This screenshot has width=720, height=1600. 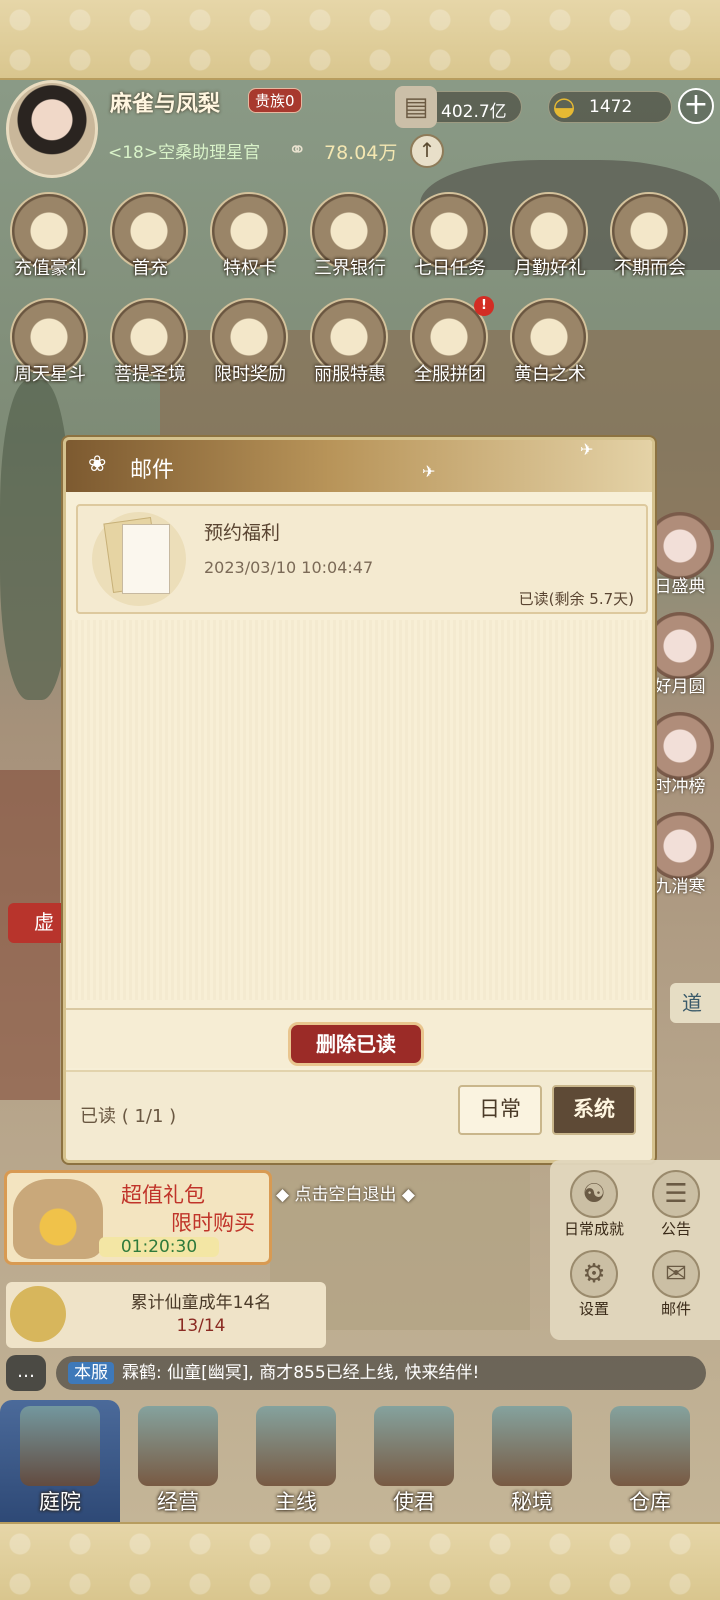 What do you see at coordinates (350, 348) in the screenshot?
I see `feature-outfit-sale: 丽服特惠` at bounding box center [350, 348].